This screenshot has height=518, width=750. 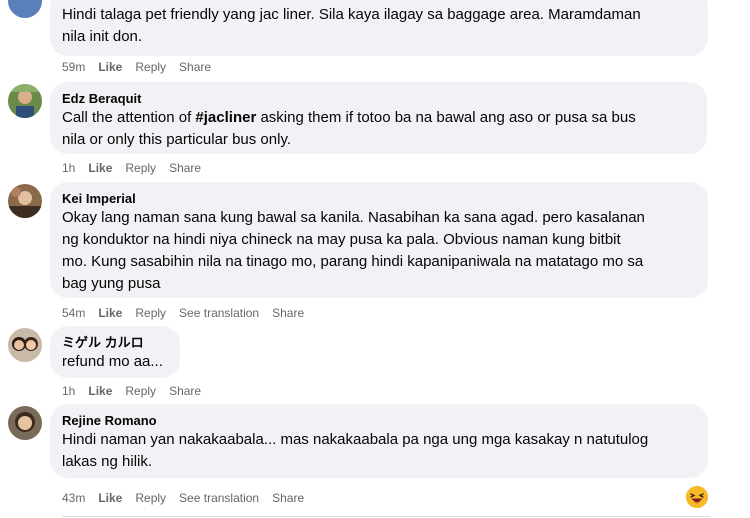 What do you see at coordinates (378, 98) in the screenshot?
I see `comment-author: Edz Beraquit` at bounding box center [378, 98].